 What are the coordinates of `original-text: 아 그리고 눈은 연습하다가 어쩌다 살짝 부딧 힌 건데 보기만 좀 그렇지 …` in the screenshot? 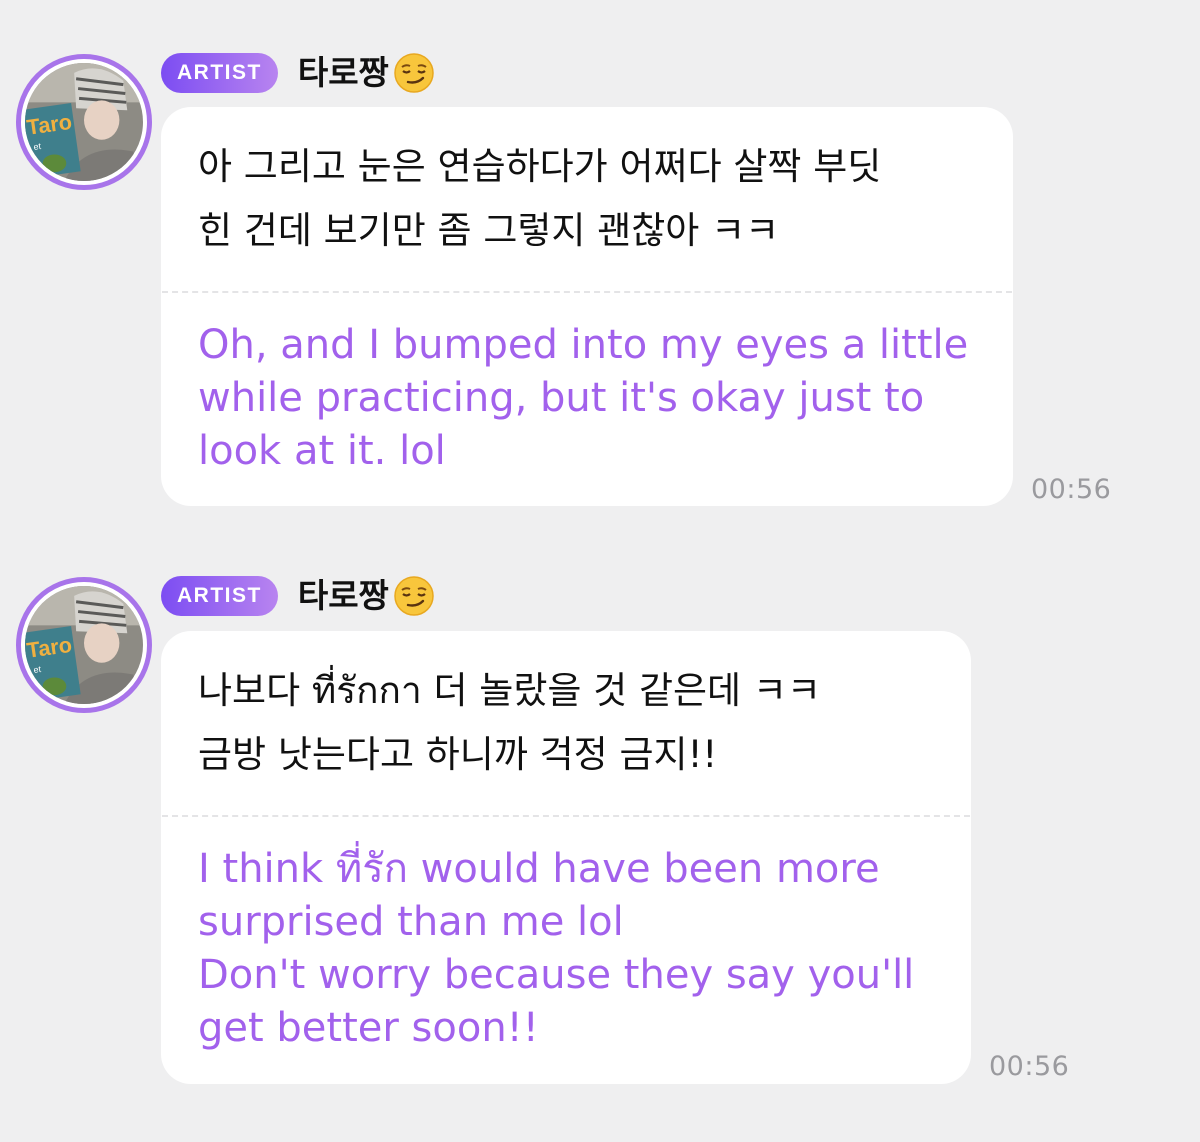 It's located at (540, 198).